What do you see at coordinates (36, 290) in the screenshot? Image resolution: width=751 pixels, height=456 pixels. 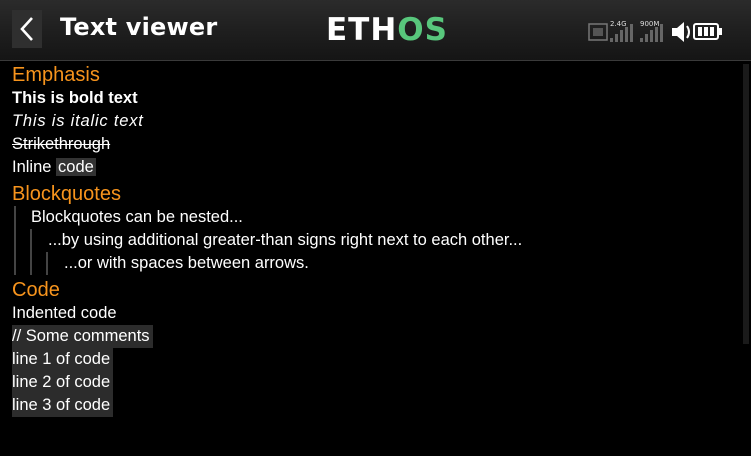 I see `heading-code: Code` at bounding box center [36, 290].